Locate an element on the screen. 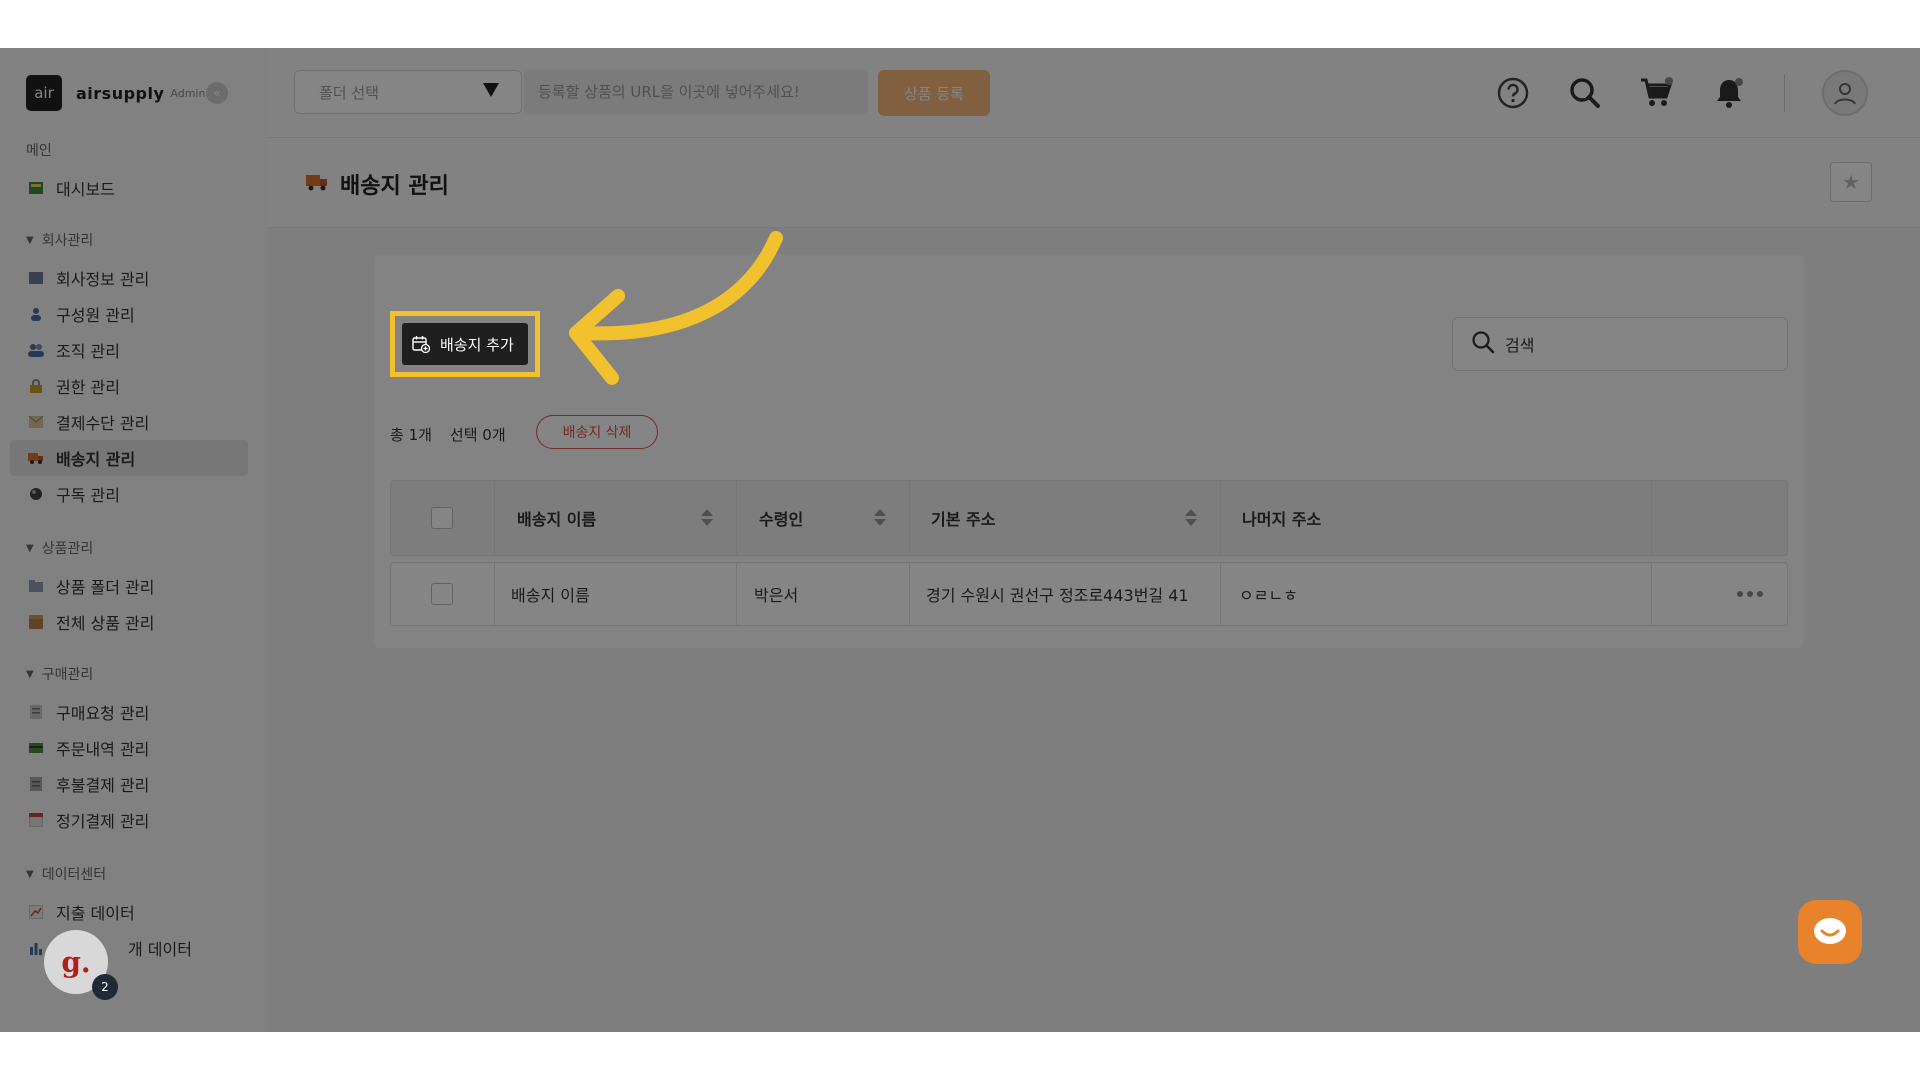 This screenshot has height=1080, width=1920. help-icon is located at coordinates (1513, 93).